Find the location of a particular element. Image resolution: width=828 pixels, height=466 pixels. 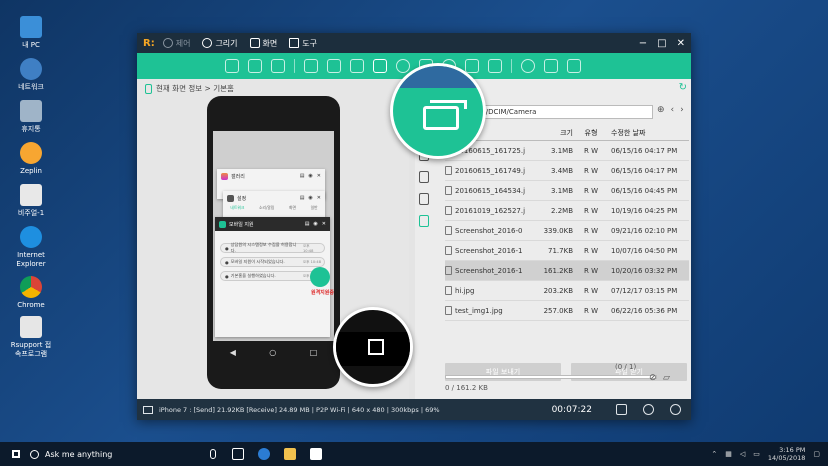

menu-screen: 화면 is located at coordinates (263, 43).